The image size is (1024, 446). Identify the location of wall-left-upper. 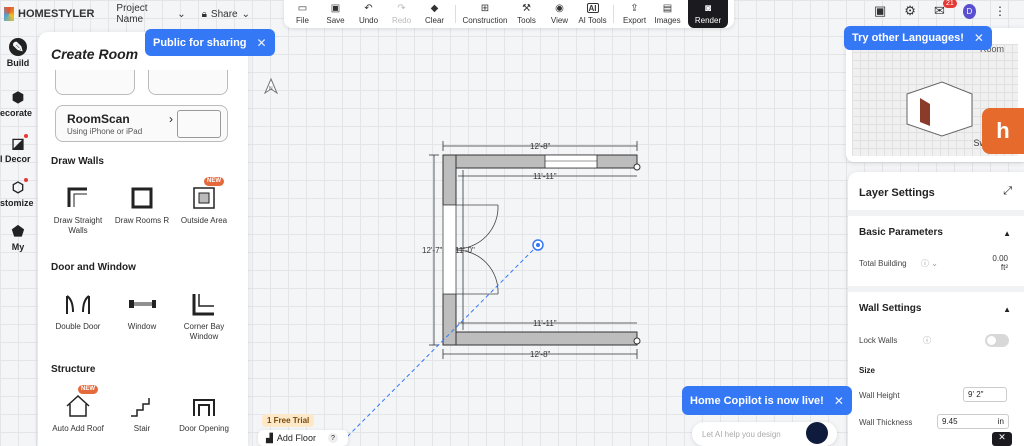
(449, 180).